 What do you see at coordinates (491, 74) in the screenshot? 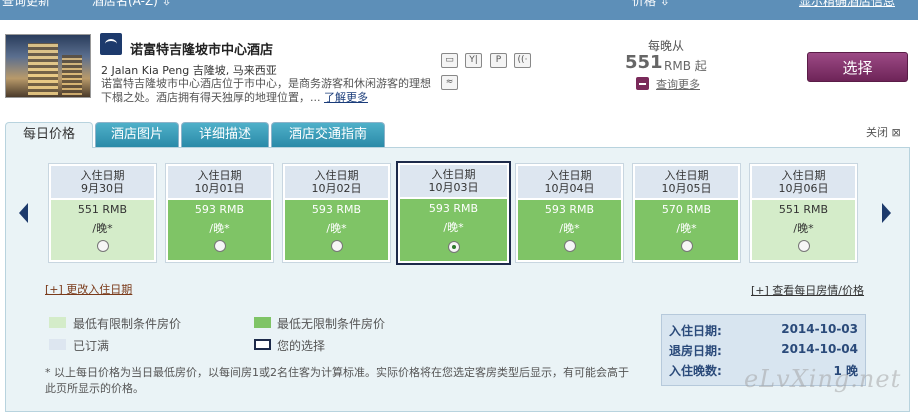
I see `amenity-icons: ▭ Y| P ((· ≈` at bounding box center [491, 74].